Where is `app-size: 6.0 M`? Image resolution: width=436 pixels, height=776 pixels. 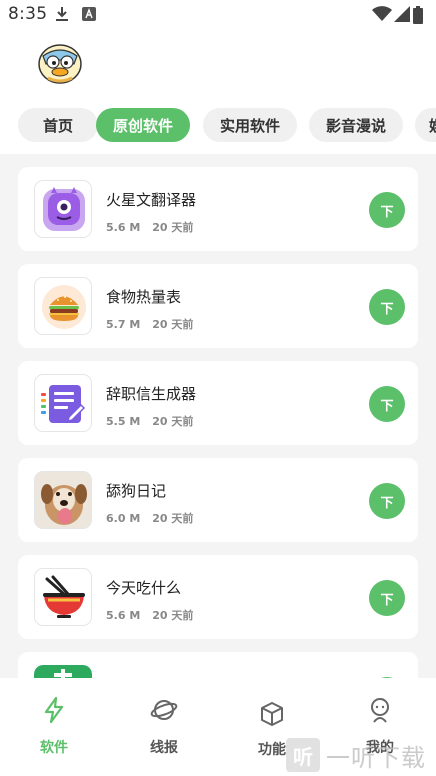
app-size: 6.0 M is located at coordinates (123, 518).